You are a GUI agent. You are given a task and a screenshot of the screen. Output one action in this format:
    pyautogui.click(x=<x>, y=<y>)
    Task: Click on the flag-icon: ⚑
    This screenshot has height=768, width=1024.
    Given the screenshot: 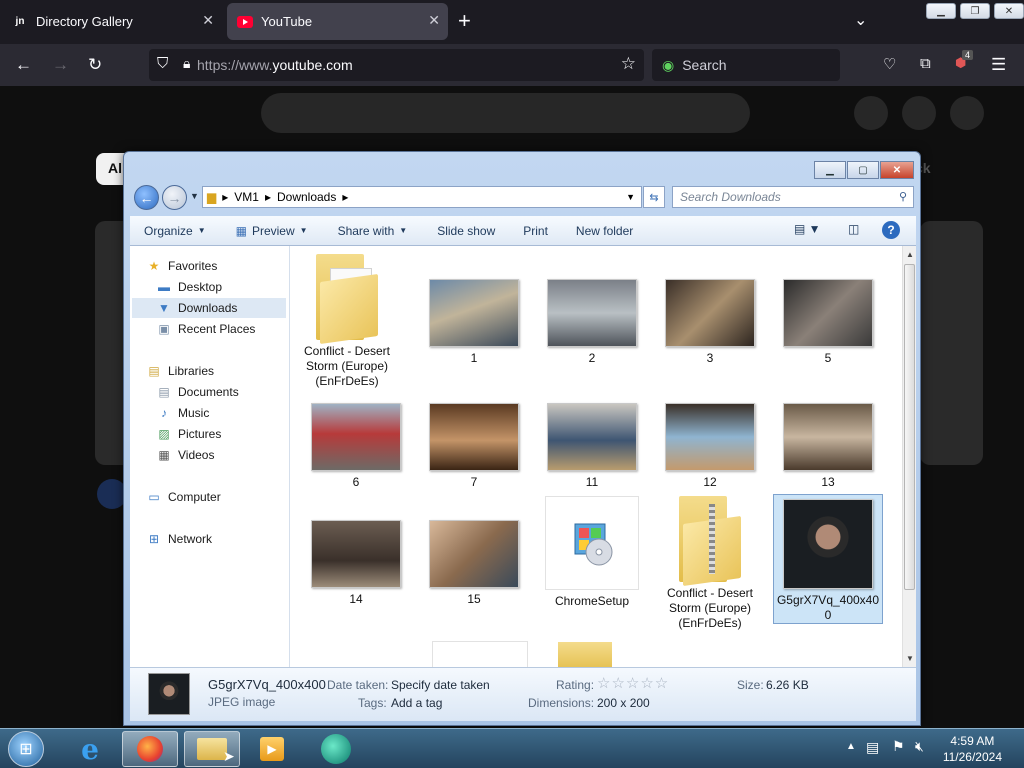 What is the action you would take?
    pyautogui.click(x=898, y=746)
    